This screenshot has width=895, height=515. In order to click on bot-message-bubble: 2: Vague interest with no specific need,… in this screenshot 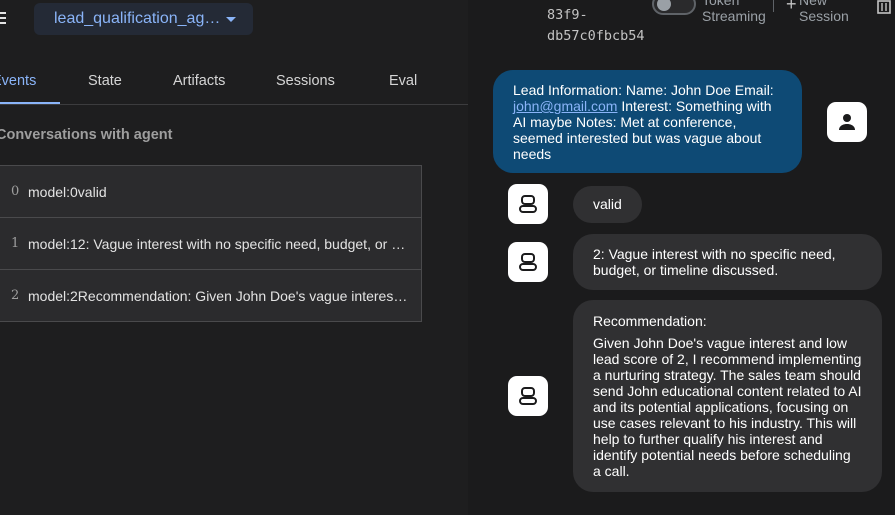, I will do `click(727, 262)`.